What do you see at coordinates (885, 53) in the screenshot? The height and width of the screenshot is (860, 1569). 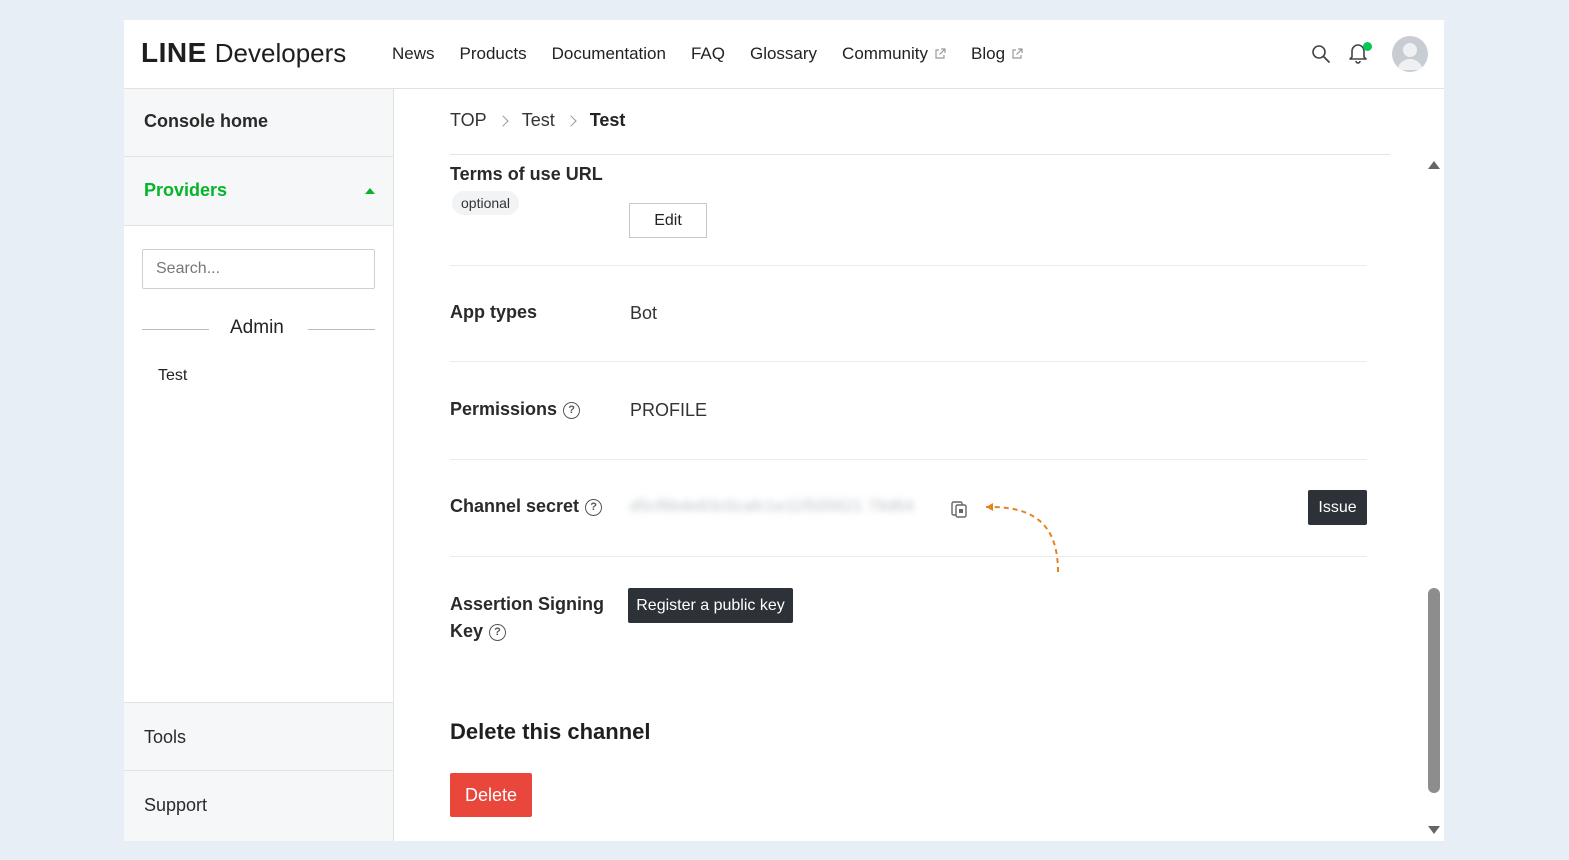 I see `nav-label: Community` at bounding box center [885, 53].